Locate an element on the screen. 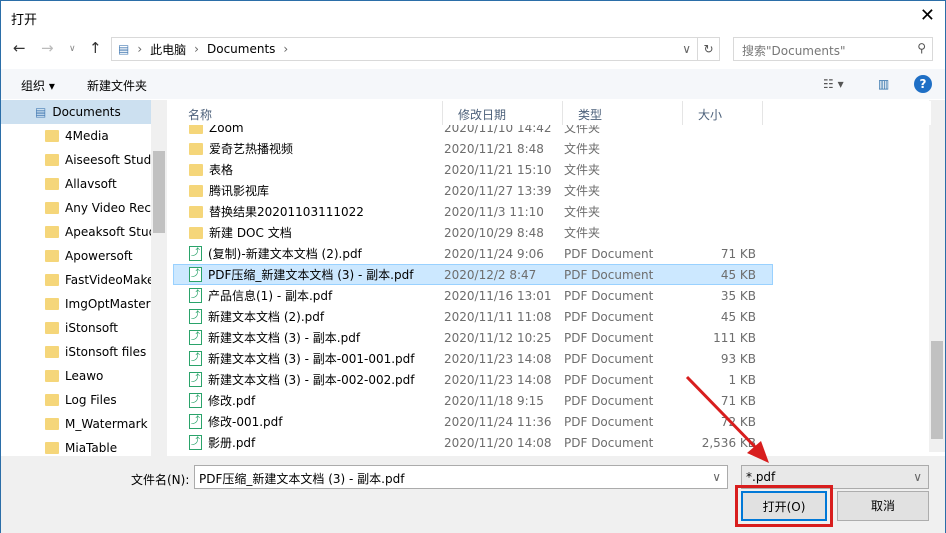 The height and width of the screenshot is (533, 946). file-list-scroll-thumb is located at coordinates (937, 390).